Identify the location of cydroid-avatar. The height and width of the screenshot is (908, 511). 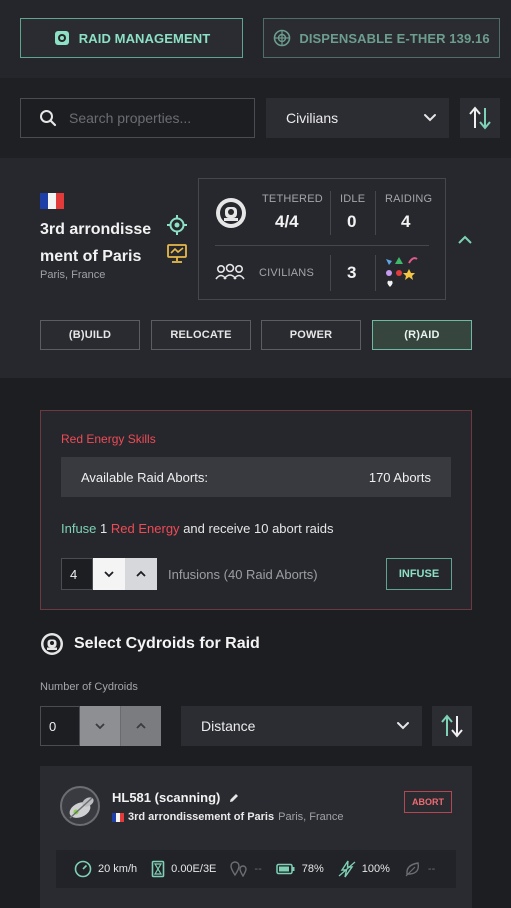
(80, 806).